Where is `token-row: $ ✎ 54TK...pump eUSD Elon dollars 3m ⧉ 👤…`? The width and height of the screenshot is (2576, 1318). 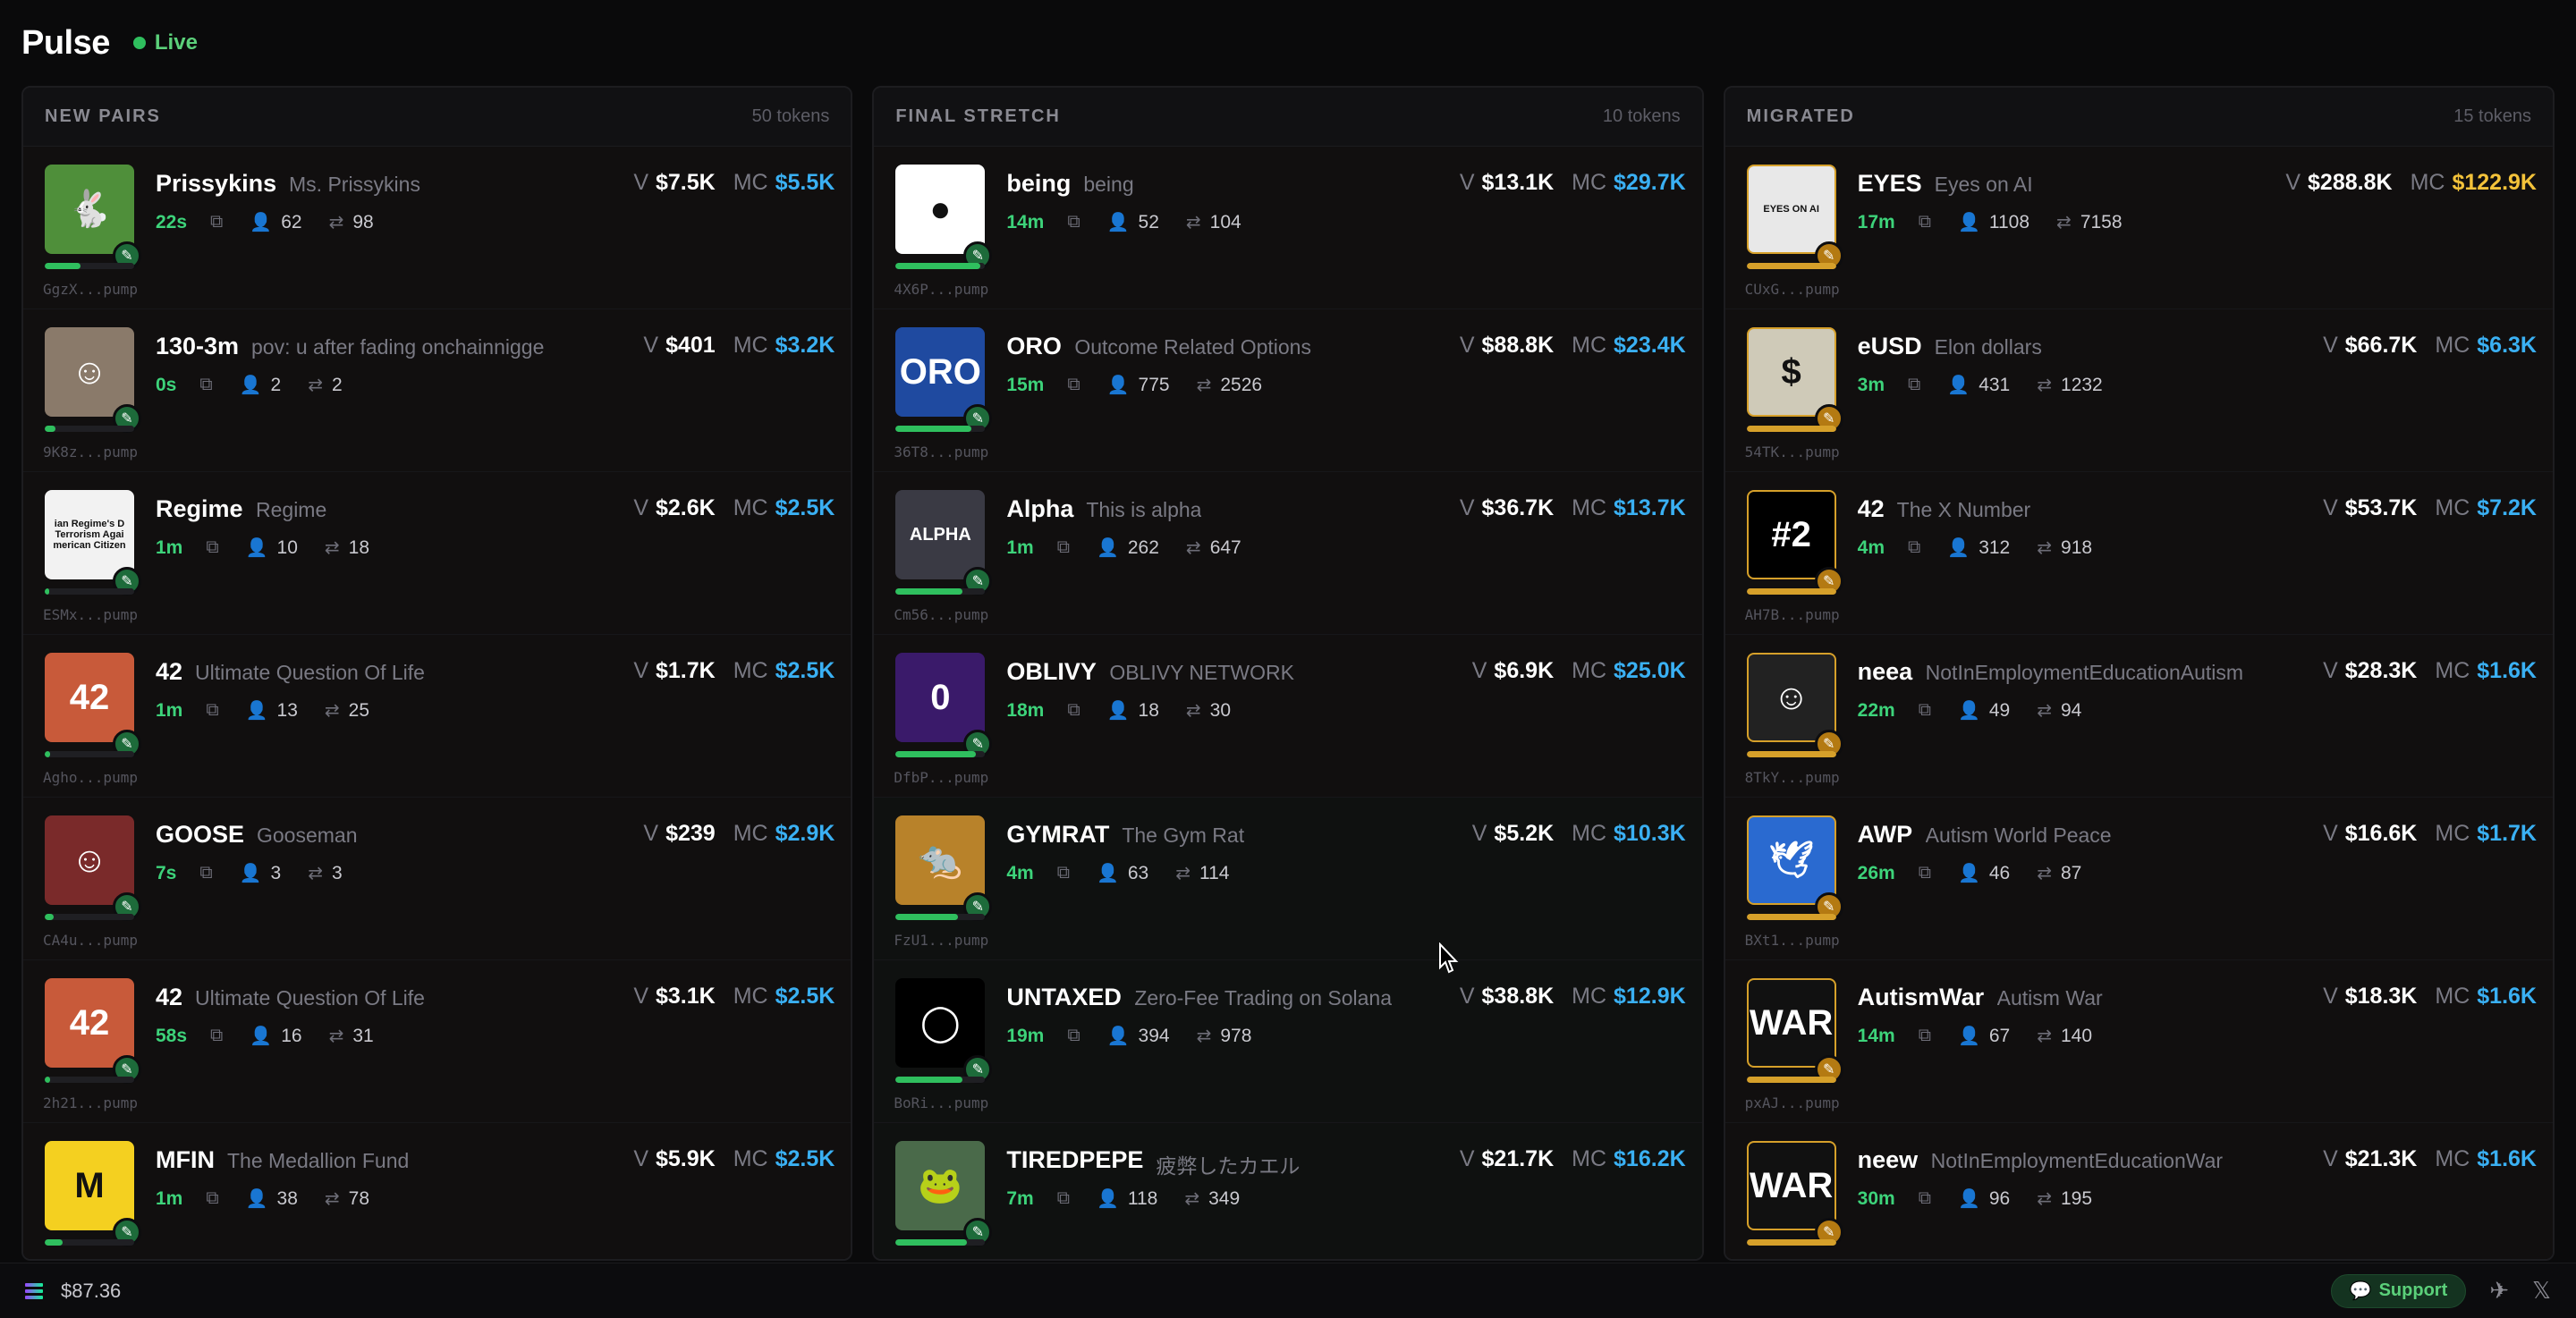 token-row: $ ✎ 54TK...pump eUSD Elon dollars 3m ⧉ 👤… is located at coordinates (2138, 391).